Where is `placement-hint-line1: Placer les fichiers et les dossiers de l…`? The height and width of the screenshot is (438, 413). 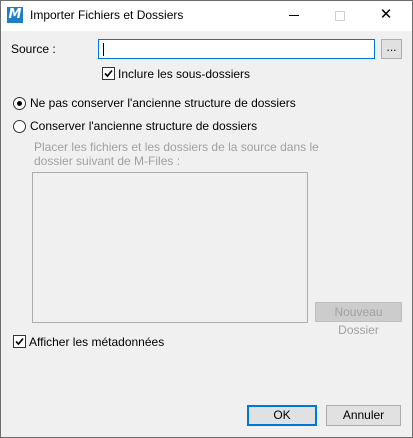
placement-hint-line1: Placer les fichiers et les dossiers de l… is located at coordinates (176, 147).